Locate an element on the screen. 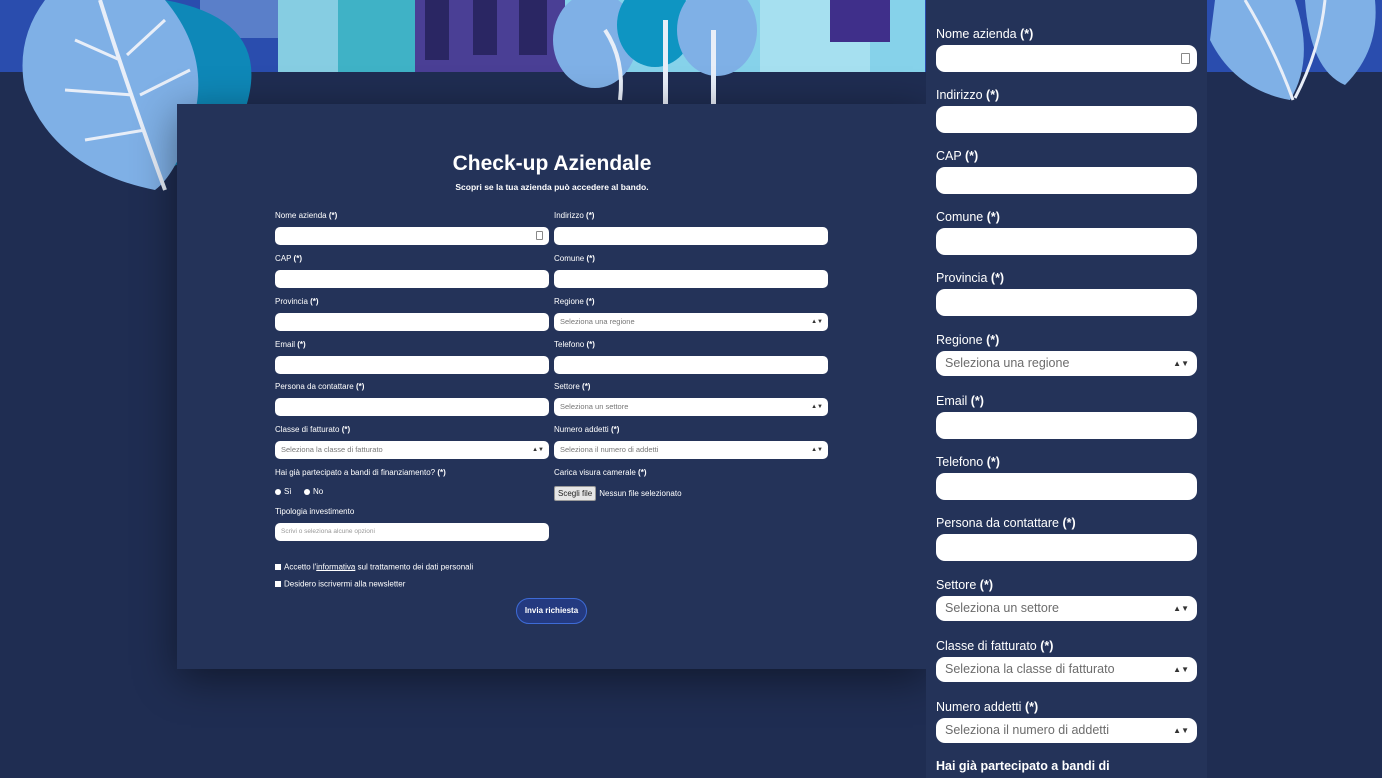 The height and width of the screenshot is (778, 1382). regione-select: Seleziona una regione ▲▼ is located at coordinates (691, 322).